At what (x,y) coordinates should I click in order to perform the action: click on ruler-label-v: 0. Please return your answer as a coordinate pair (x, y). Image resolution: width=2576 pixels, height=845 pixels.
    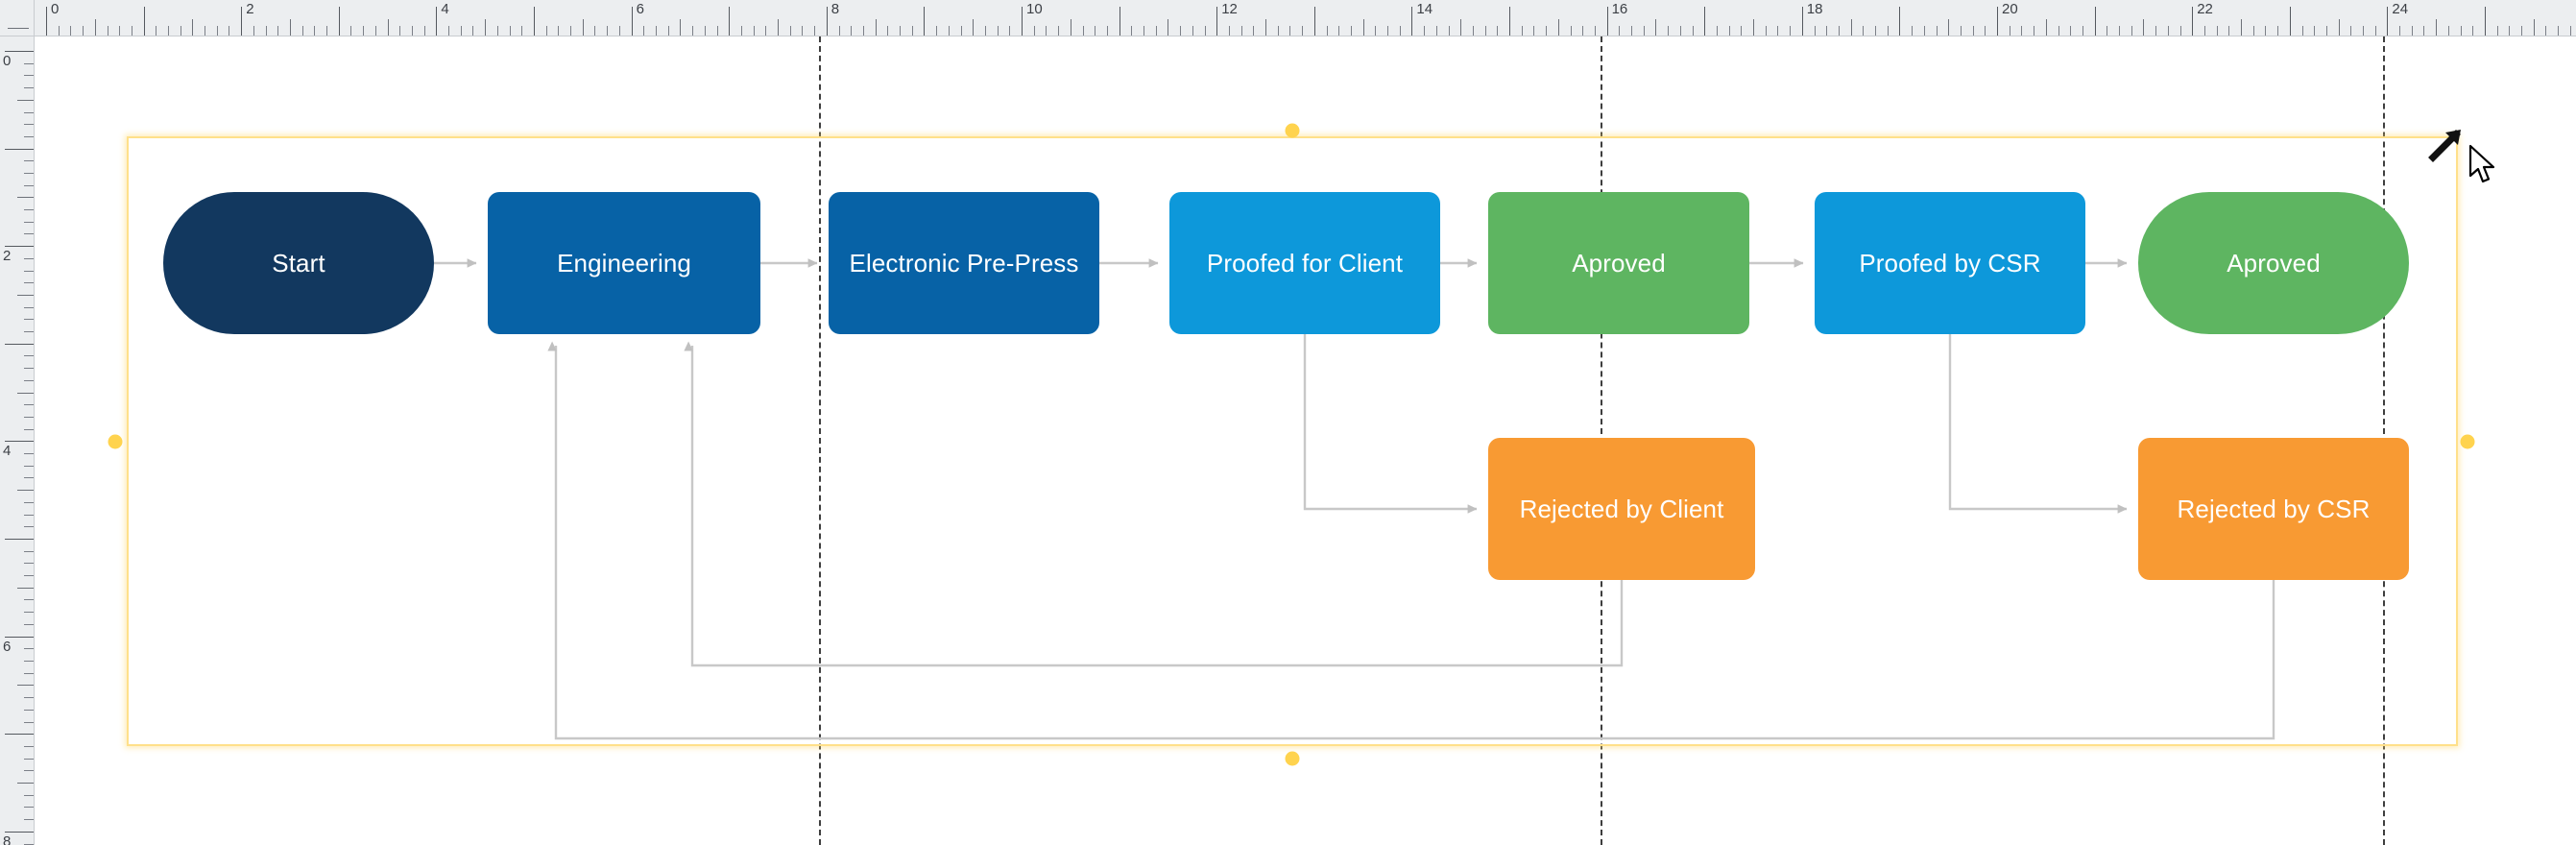
    Looking at the image, I should click on (7, 61).